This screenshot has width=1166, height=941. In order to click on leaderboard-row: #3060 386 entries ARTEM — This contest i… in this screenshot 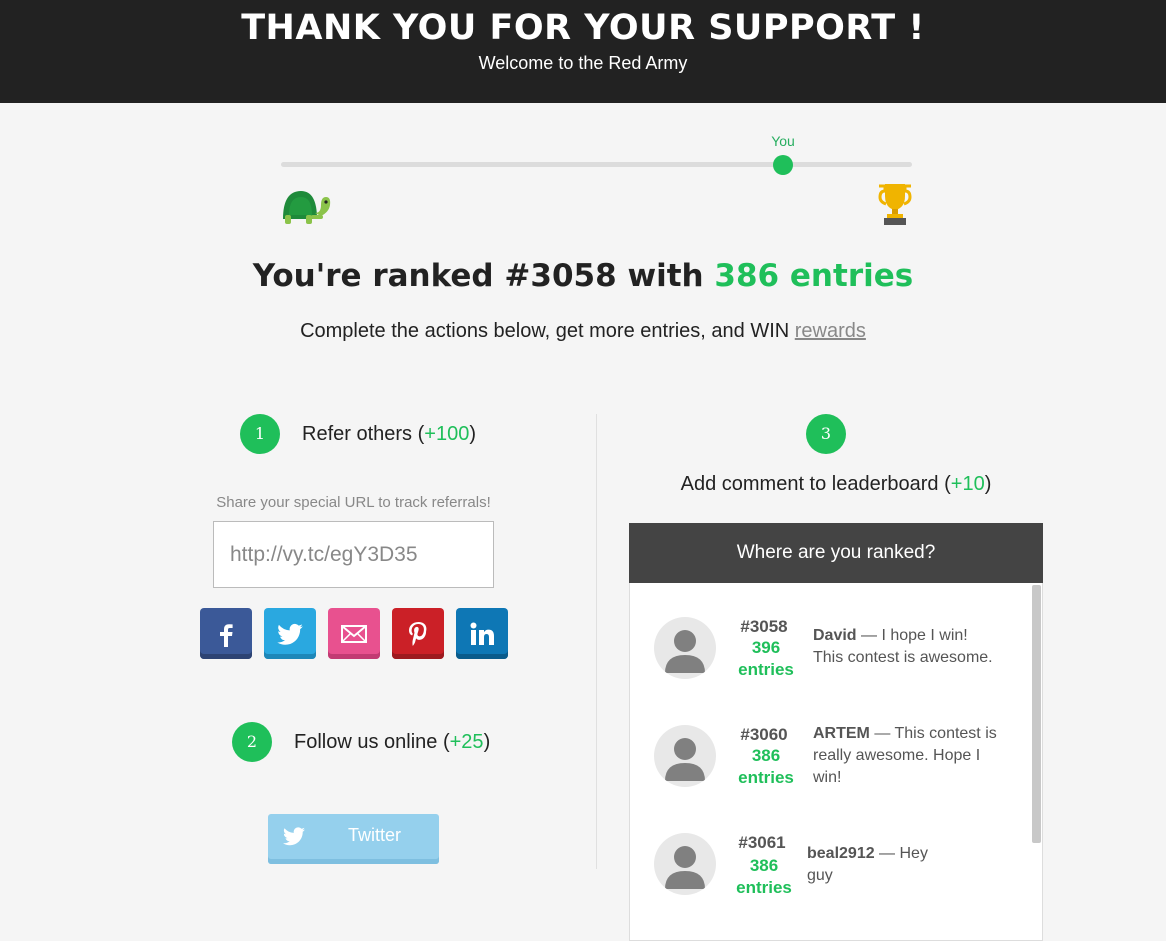, I will do `click(830, 741)`.